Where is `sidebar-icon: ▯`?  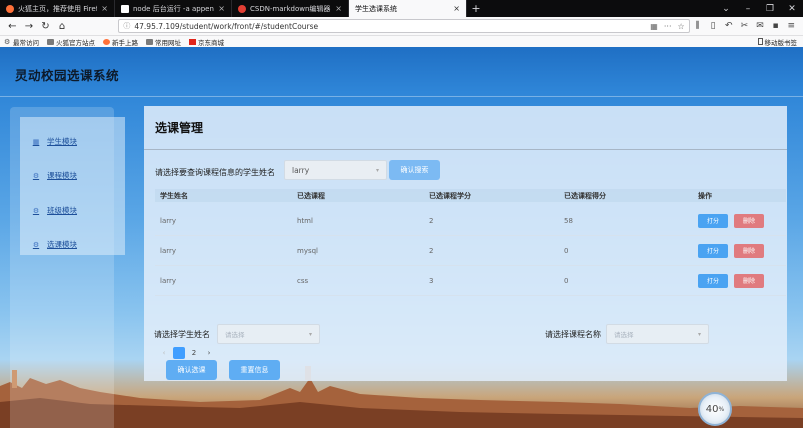
sidebar-icon: ▯ is located at coordinates (713, 26).